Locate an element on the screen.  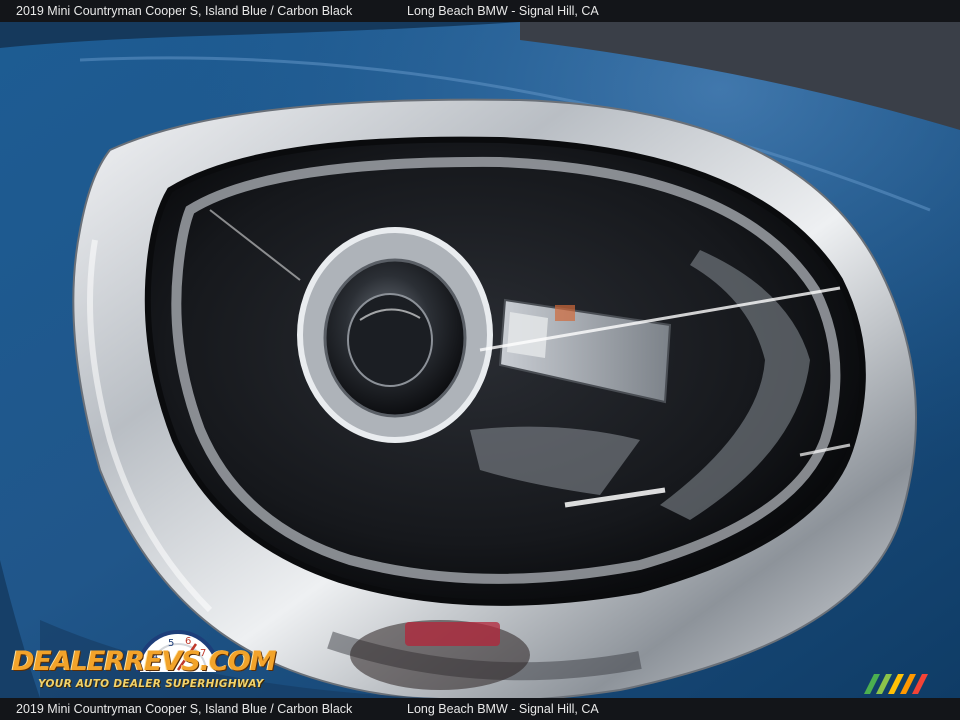
watermark-brand: DEALERREVS.COM is located at coordinates (144, 661).